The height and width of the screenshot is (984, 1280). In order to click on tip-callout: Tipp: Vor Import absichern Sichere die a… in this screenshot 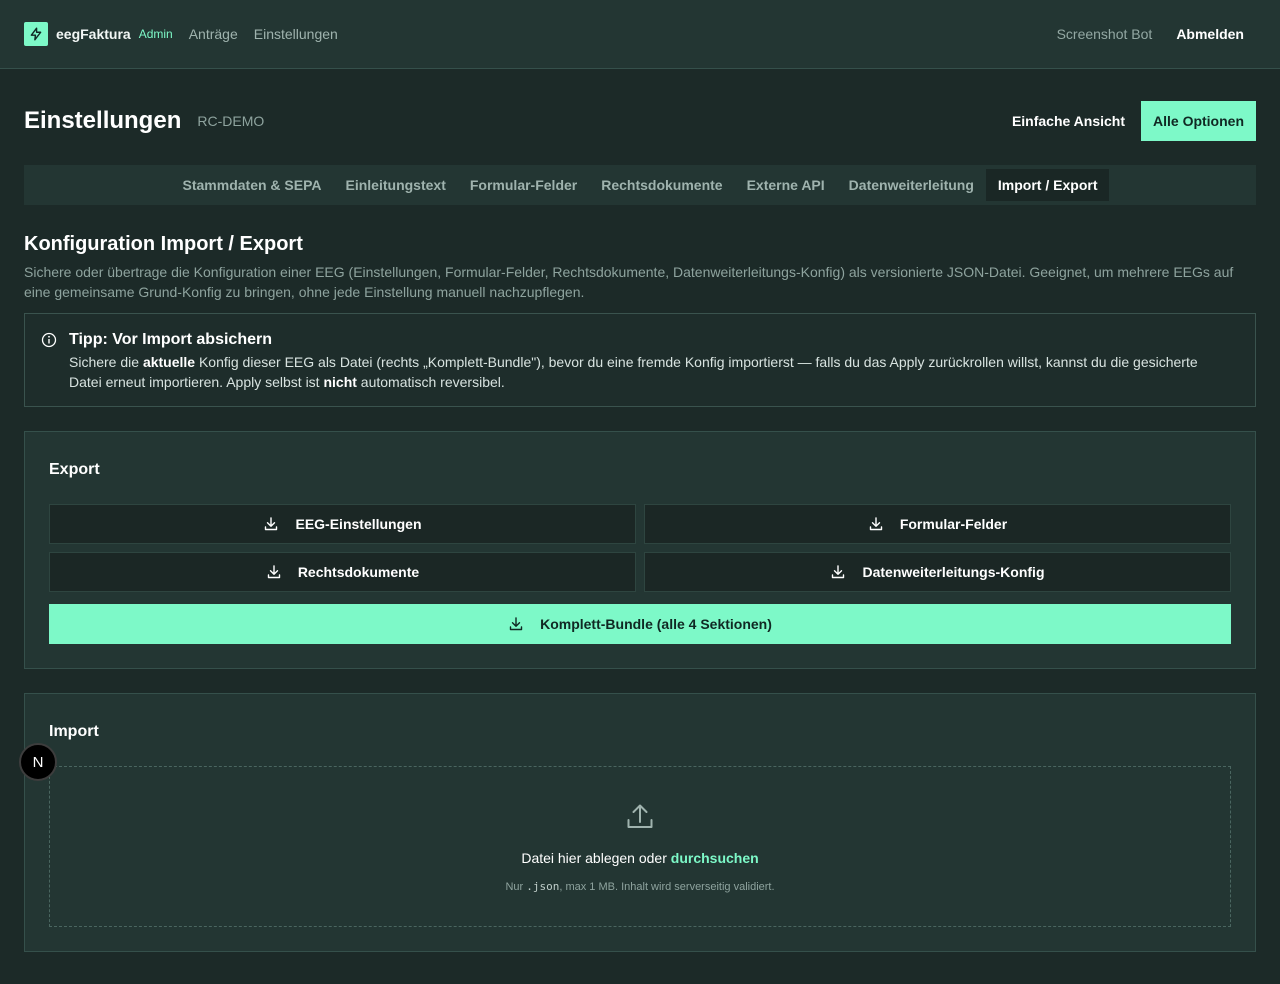, I will do `click(640, 360)`.